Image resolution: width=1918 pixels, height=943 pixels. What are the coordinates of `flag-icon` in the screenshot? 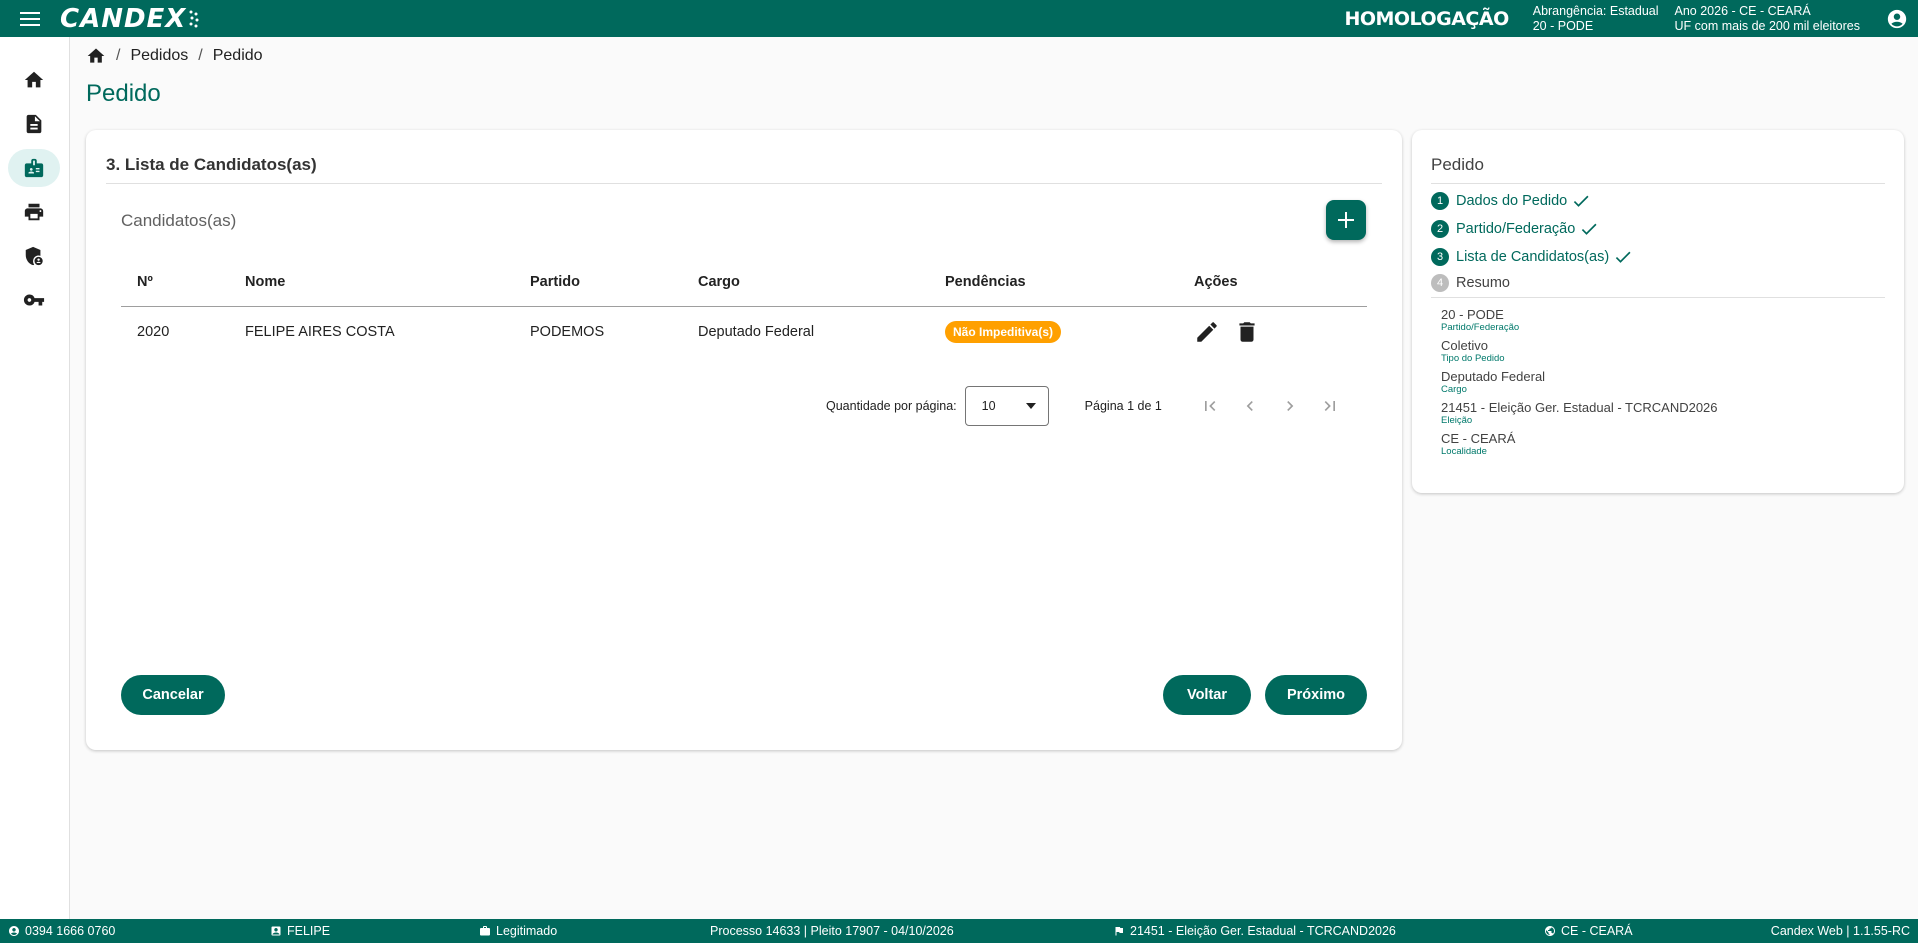 It's located at (1119, 931).